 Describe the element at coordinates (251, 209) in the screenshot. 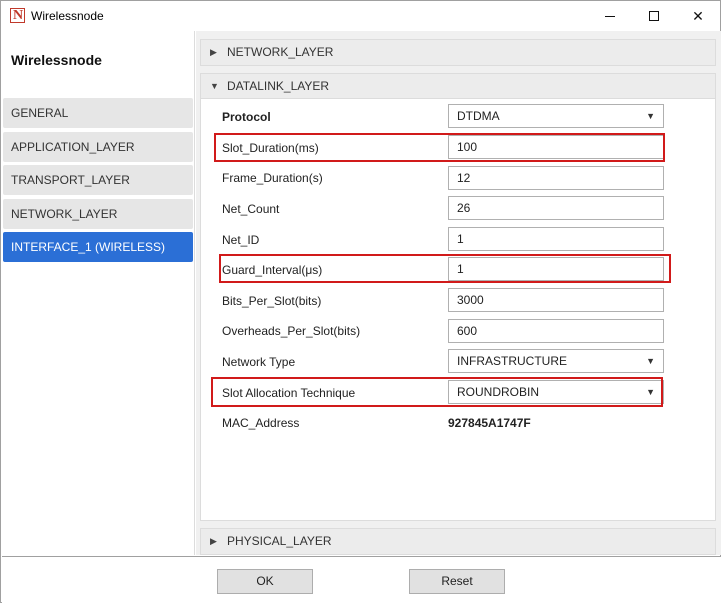

I see `net-count-label: Net_Count` at that location.